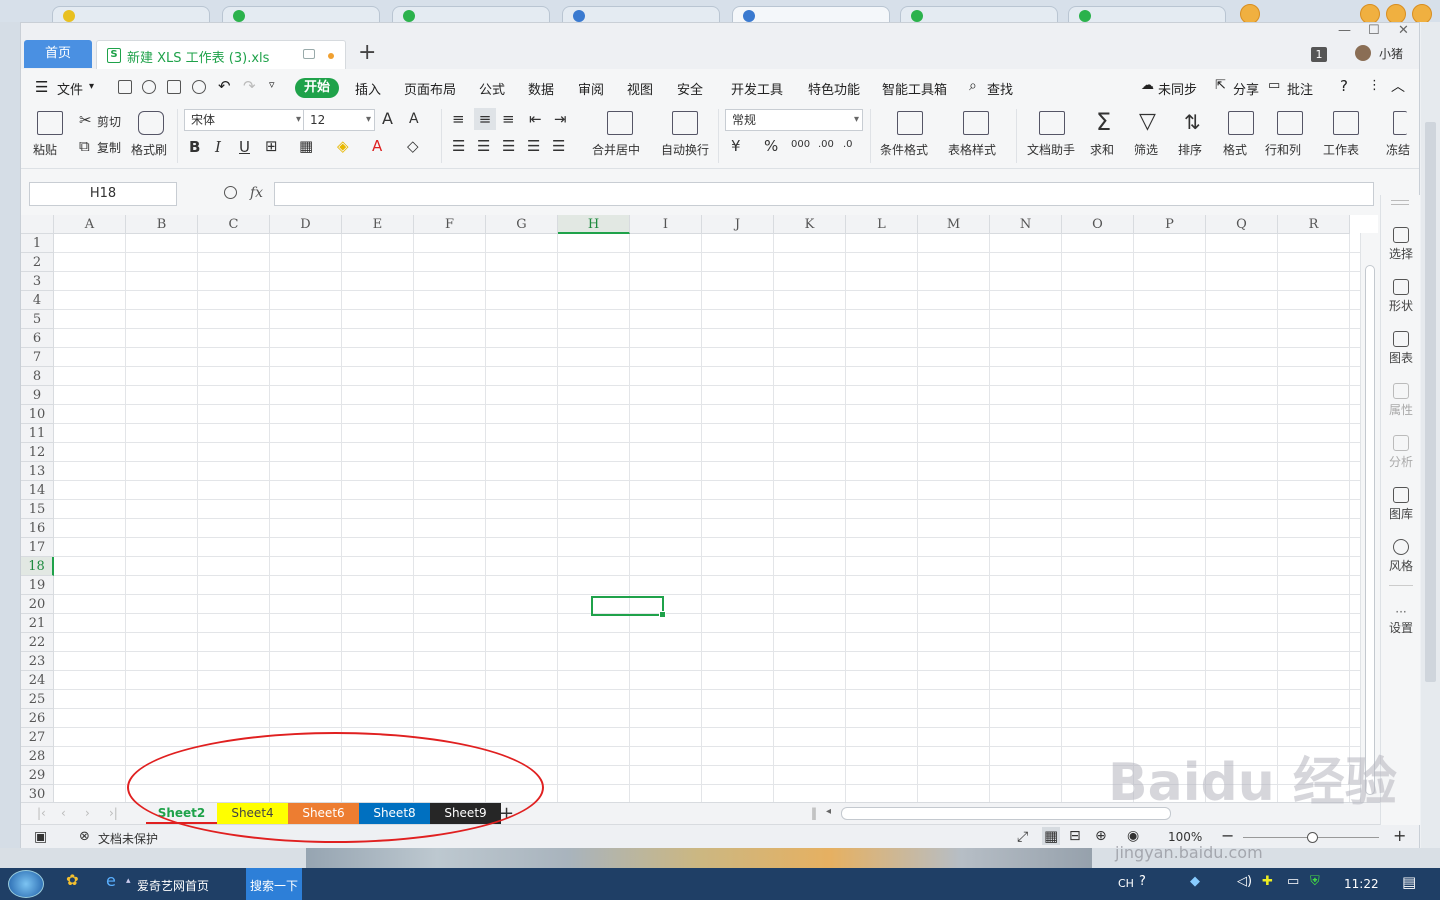 Image resolution: width=1440 pixels, height=900 pixels. I want to click on search-button: 搜索一下, so click(274, 884).